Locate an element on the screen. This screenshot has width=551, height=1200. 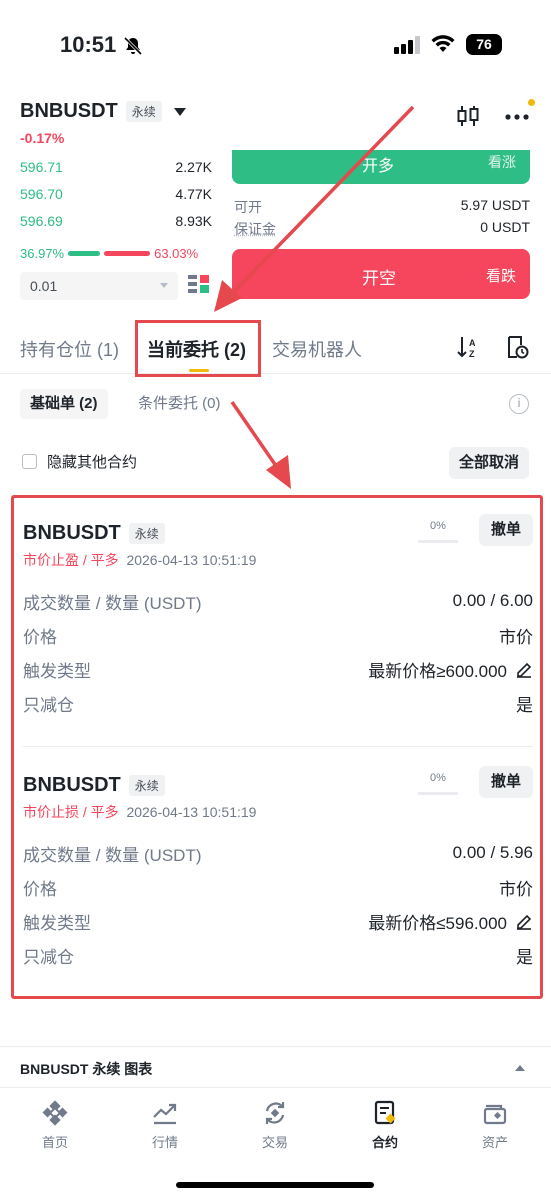
candlestick-icon is located at coordinates (468, 116).